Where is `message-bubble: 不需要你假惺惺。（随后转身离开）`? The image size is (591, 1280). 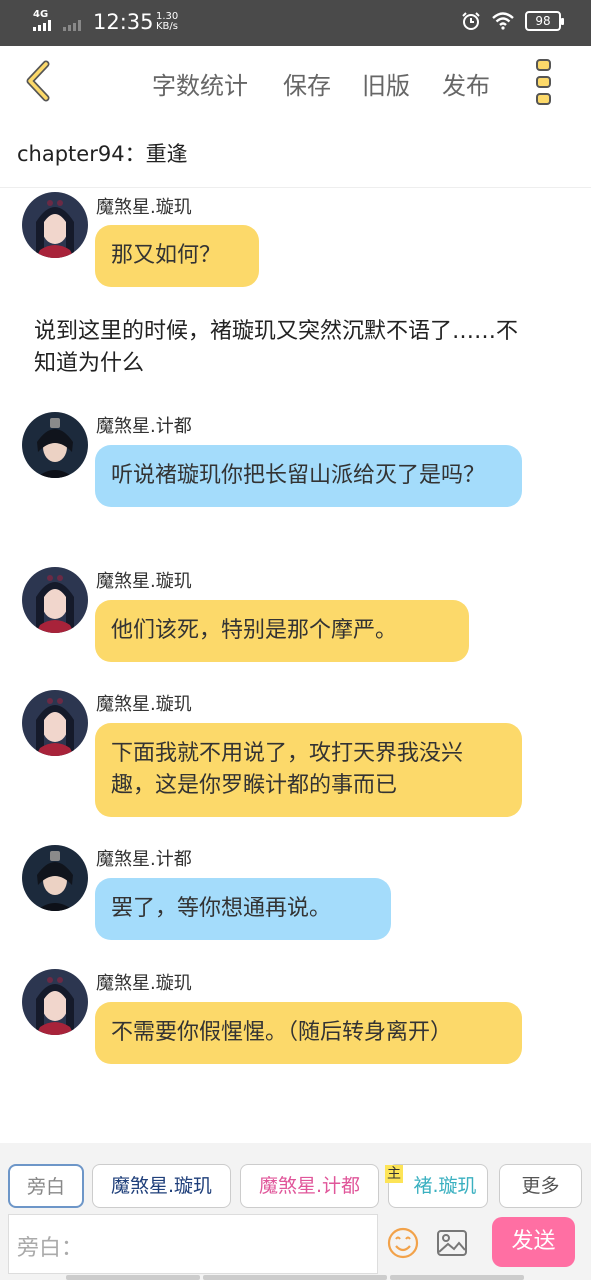
message-bubble: 不需要你假惺惺。（随后转身离开） is located at coordinates (308, 1033).